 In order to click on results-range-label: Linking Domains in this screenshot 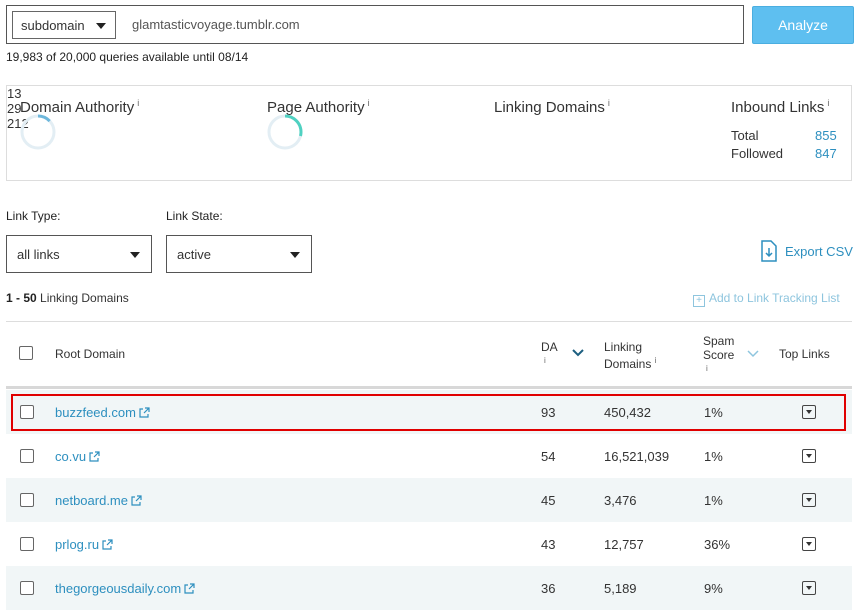, I will do `click(84, 298)`.